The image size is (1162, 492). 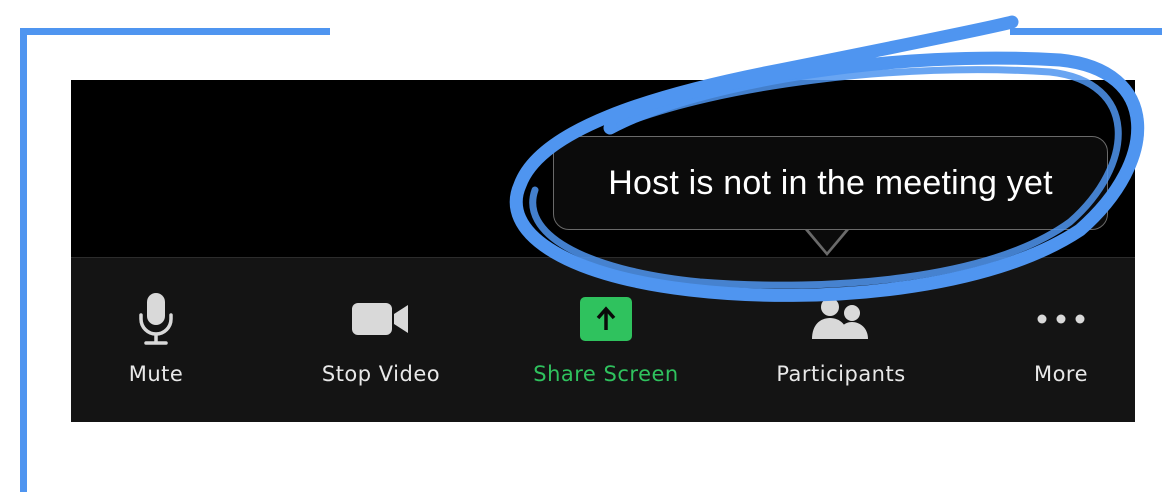 I want to click on stop-video-button: Stop Video, so click(x=381, y=340).